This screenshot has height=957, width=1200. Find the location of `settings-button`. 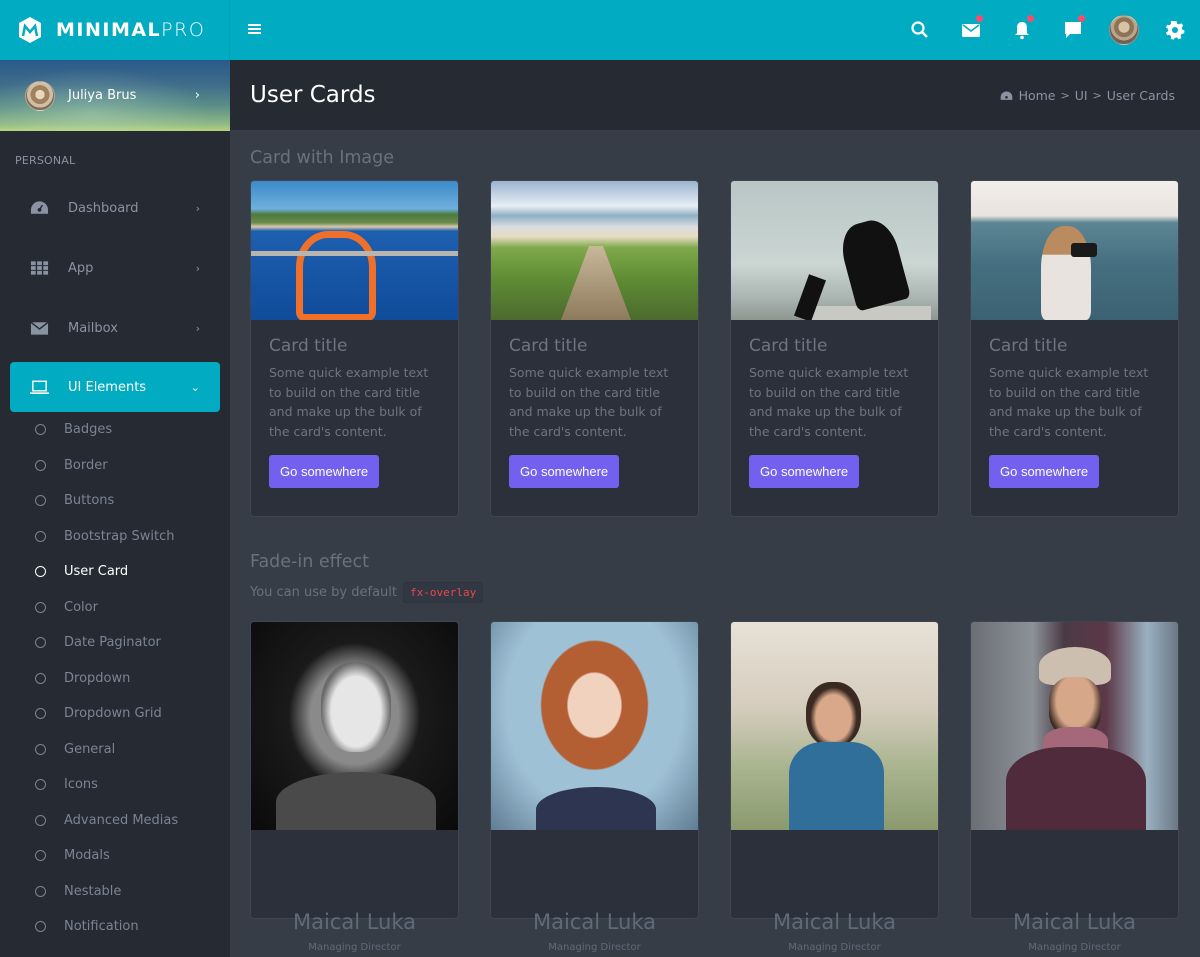

settings-button is located at coordinates (1174, 30).